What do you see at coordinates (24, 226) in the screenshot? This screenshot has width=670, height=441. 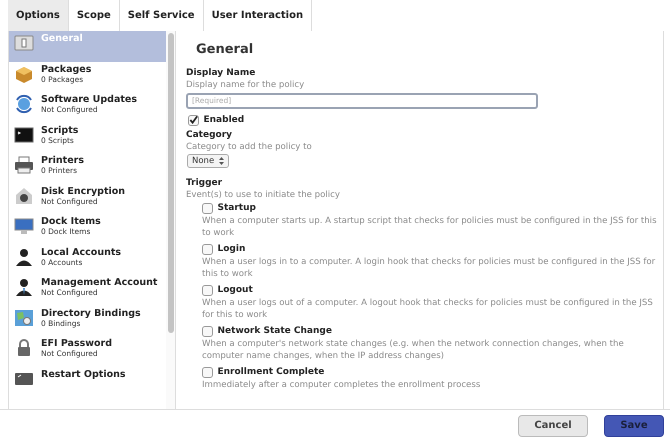 I see `monitor-icon` at bounding box center [24, 226].